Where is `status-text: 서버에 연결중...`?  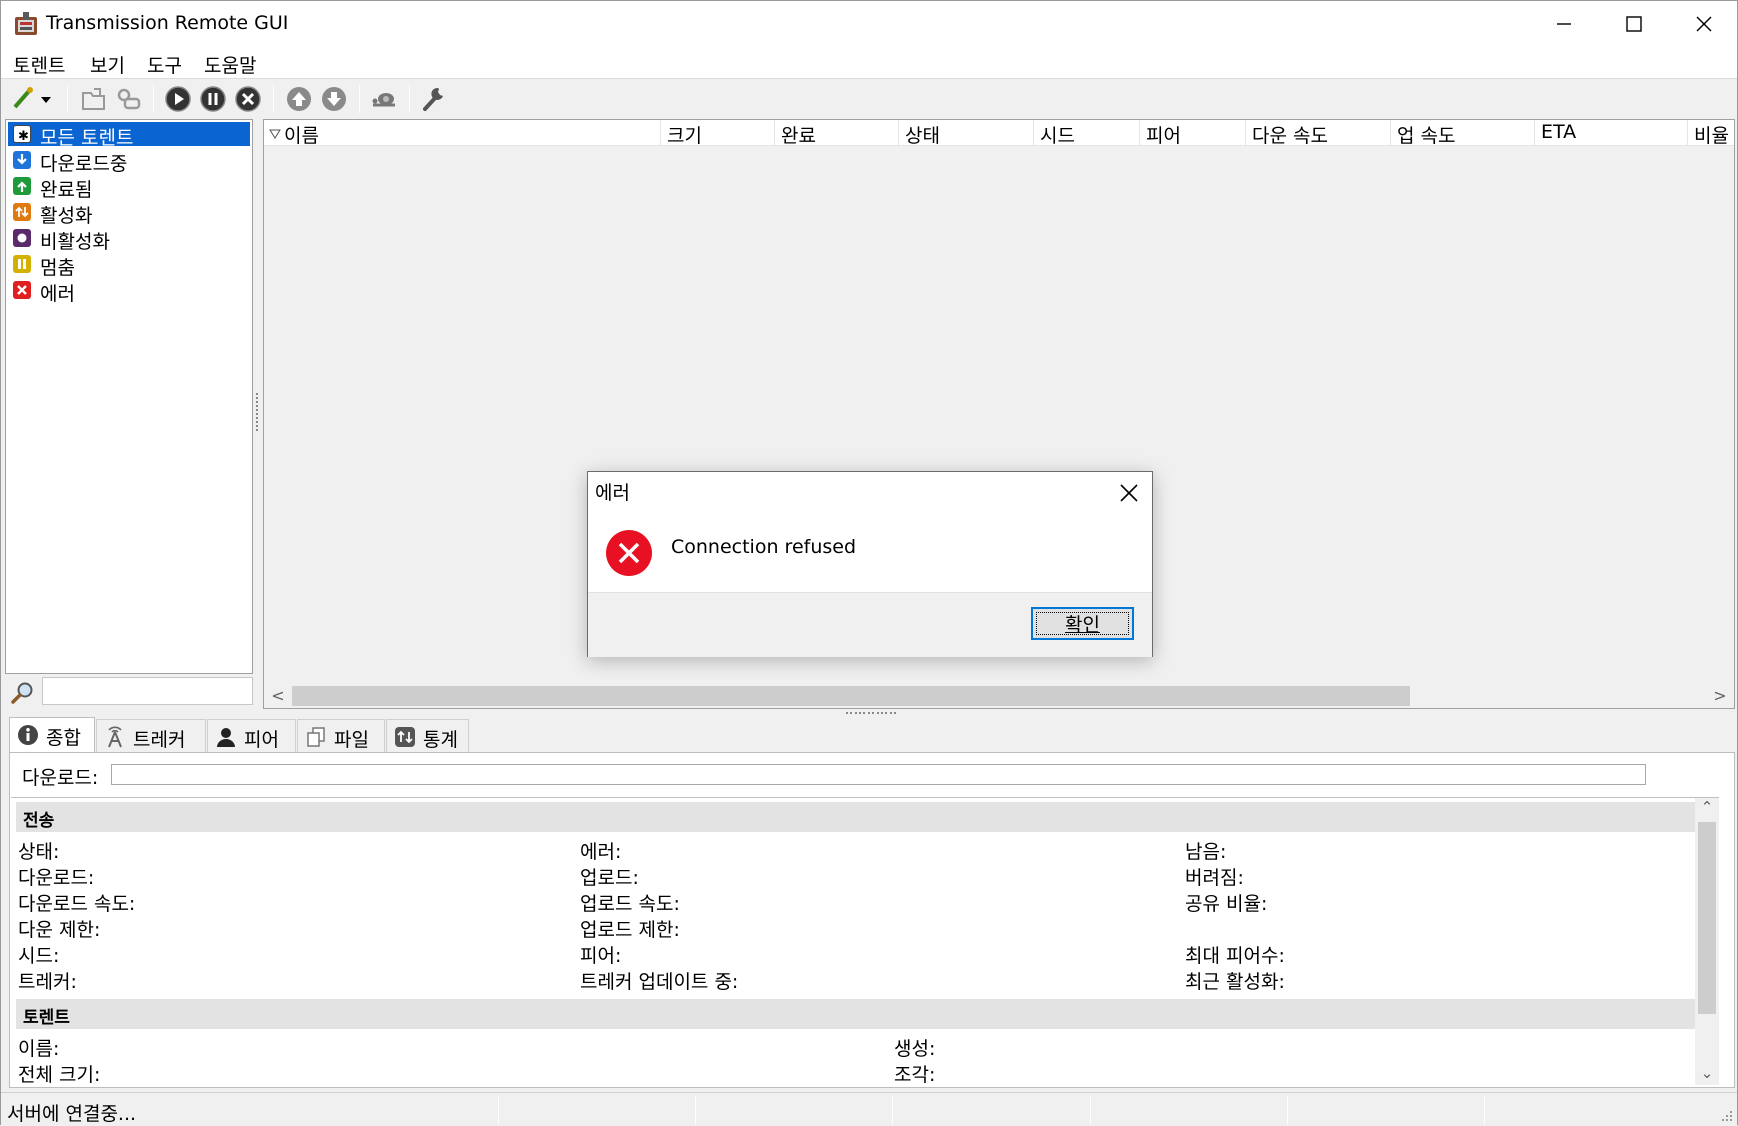
status-text: 서버에 연결중... is located at coordinates (72, 1114).